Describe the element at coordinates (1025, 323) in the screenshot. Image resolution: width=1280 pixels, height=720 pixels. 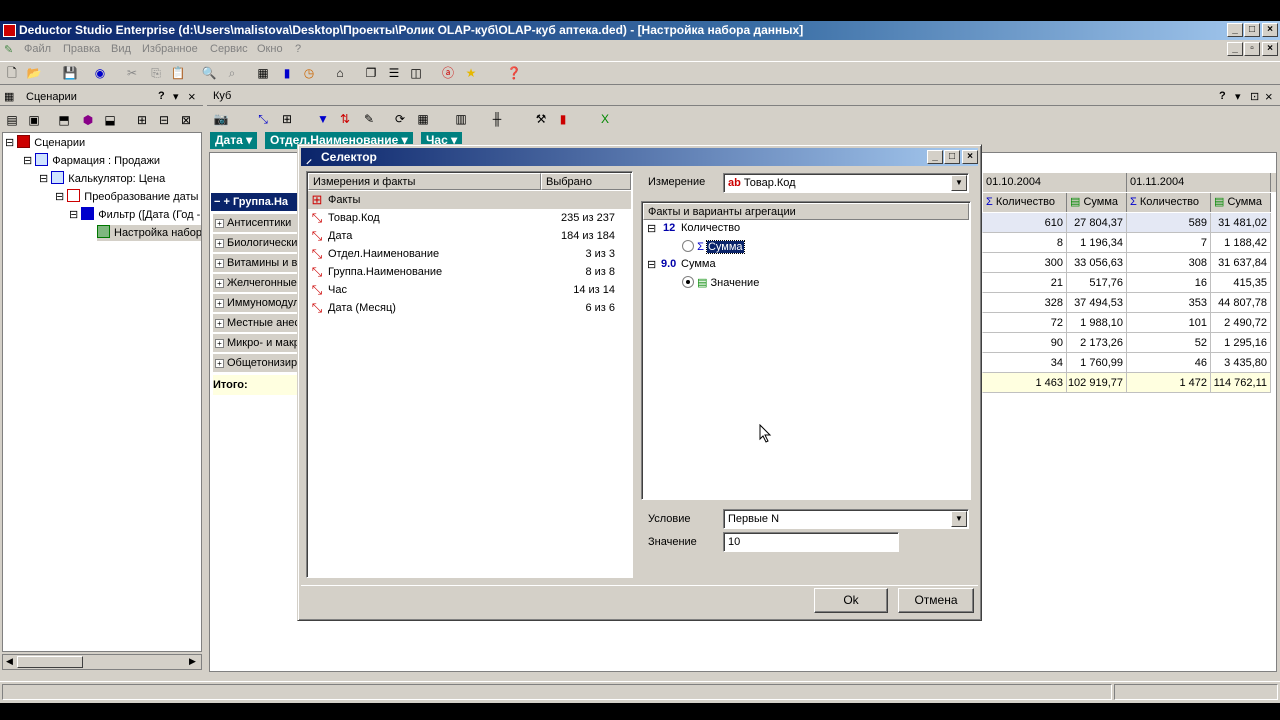
I see `cube-cell: 72` at that location.